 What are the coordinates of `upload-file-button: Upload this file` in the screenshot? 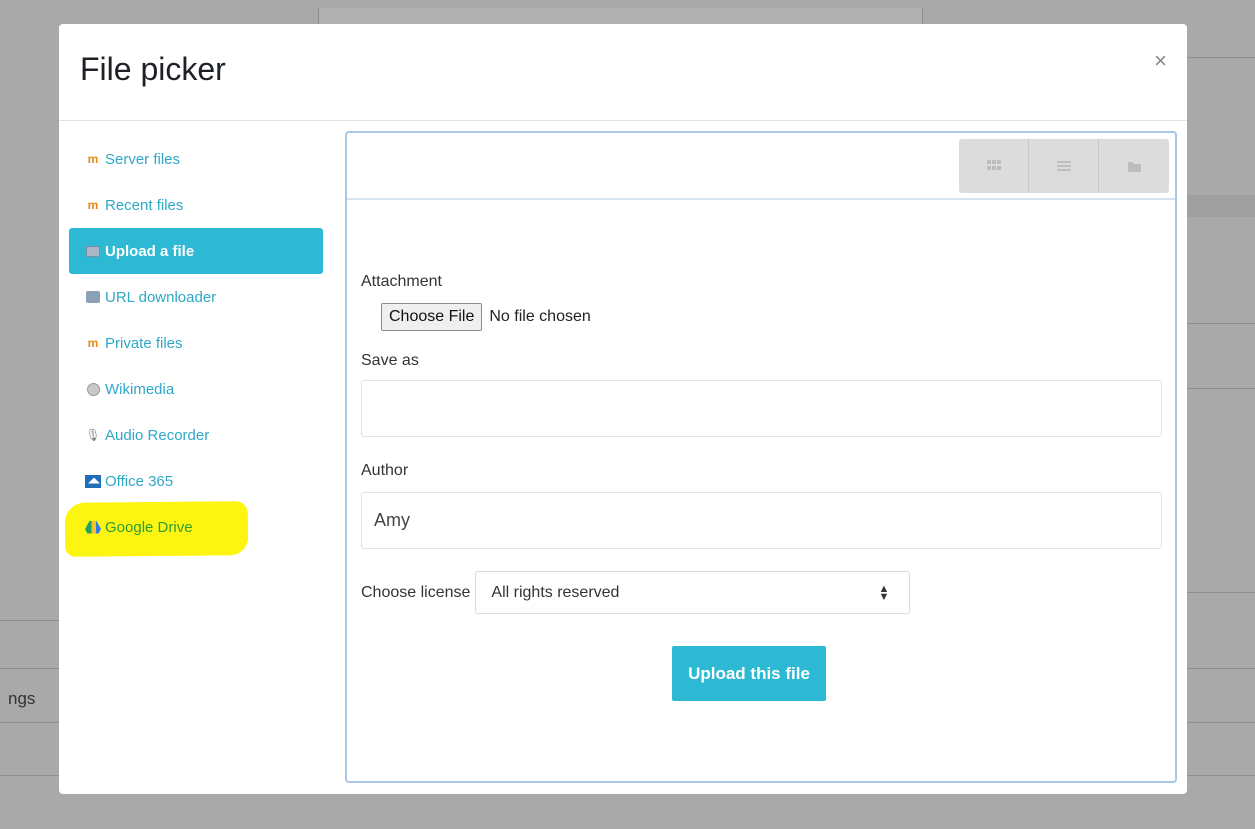 It's located at (749, 673).